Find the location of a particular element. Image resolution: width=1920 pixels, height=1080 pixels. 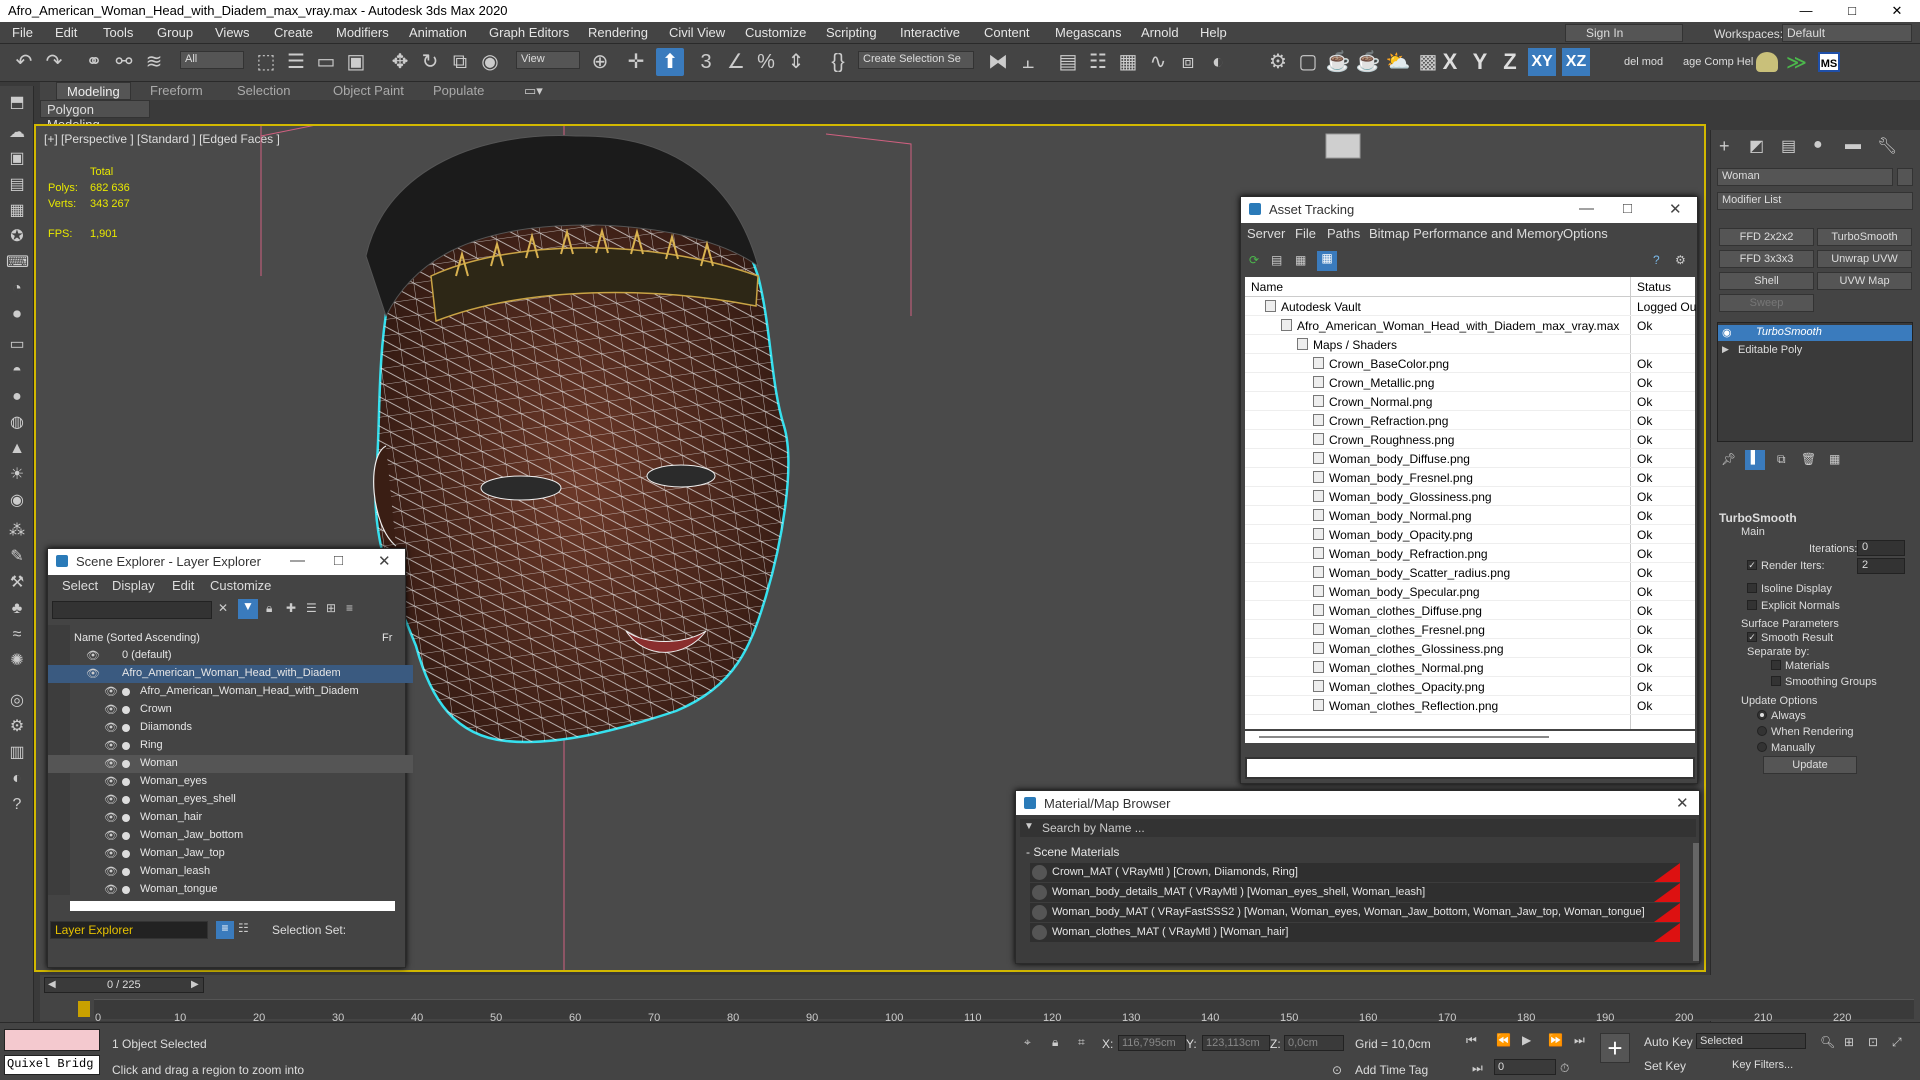

at-row: Woman_clothes_Opacity.png Ok is located at coordinates (1470, 686).